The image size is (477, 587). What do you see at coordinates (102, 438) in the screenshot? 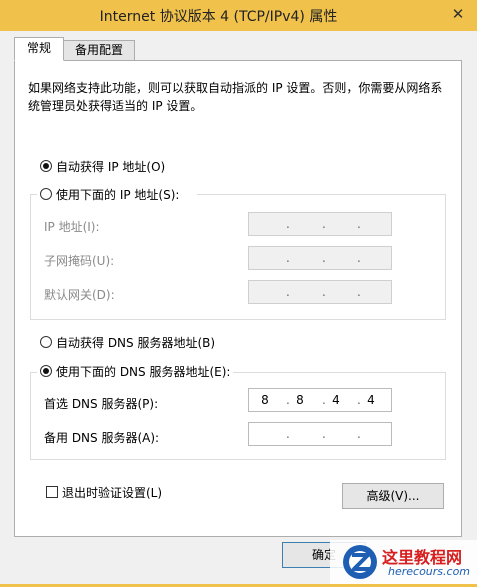
I see `alternate-dns-label: 备用 DNS 服务器(A):` at bounding box center [102, 438].